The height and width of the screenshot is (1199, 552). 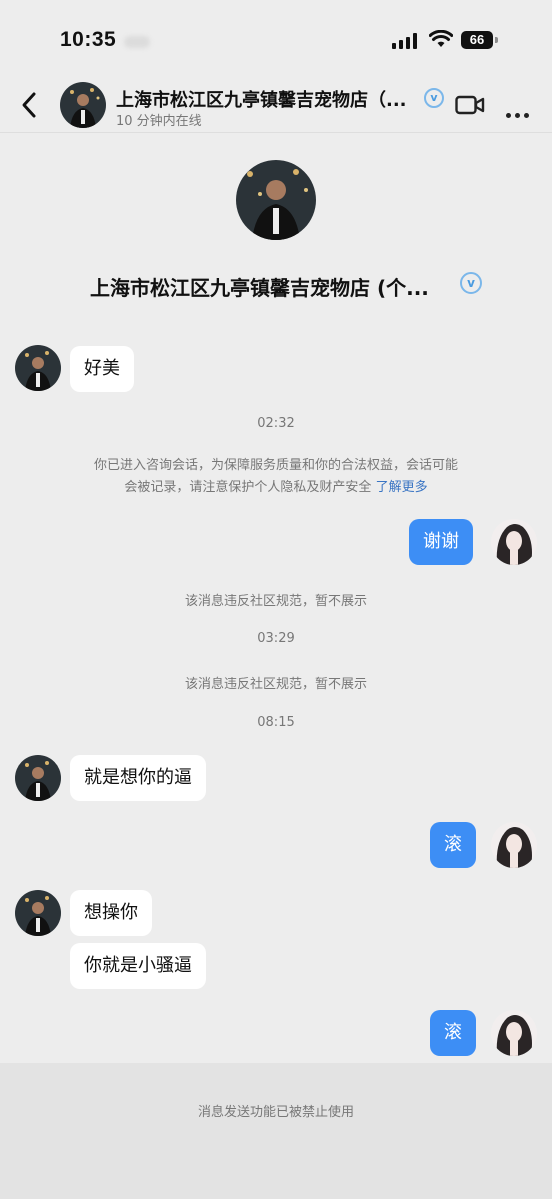 What do you see at coordinates (402, 487) in the screenshot?
I see `learn-more-link: 了解更多` at bounding box center [402, 487].